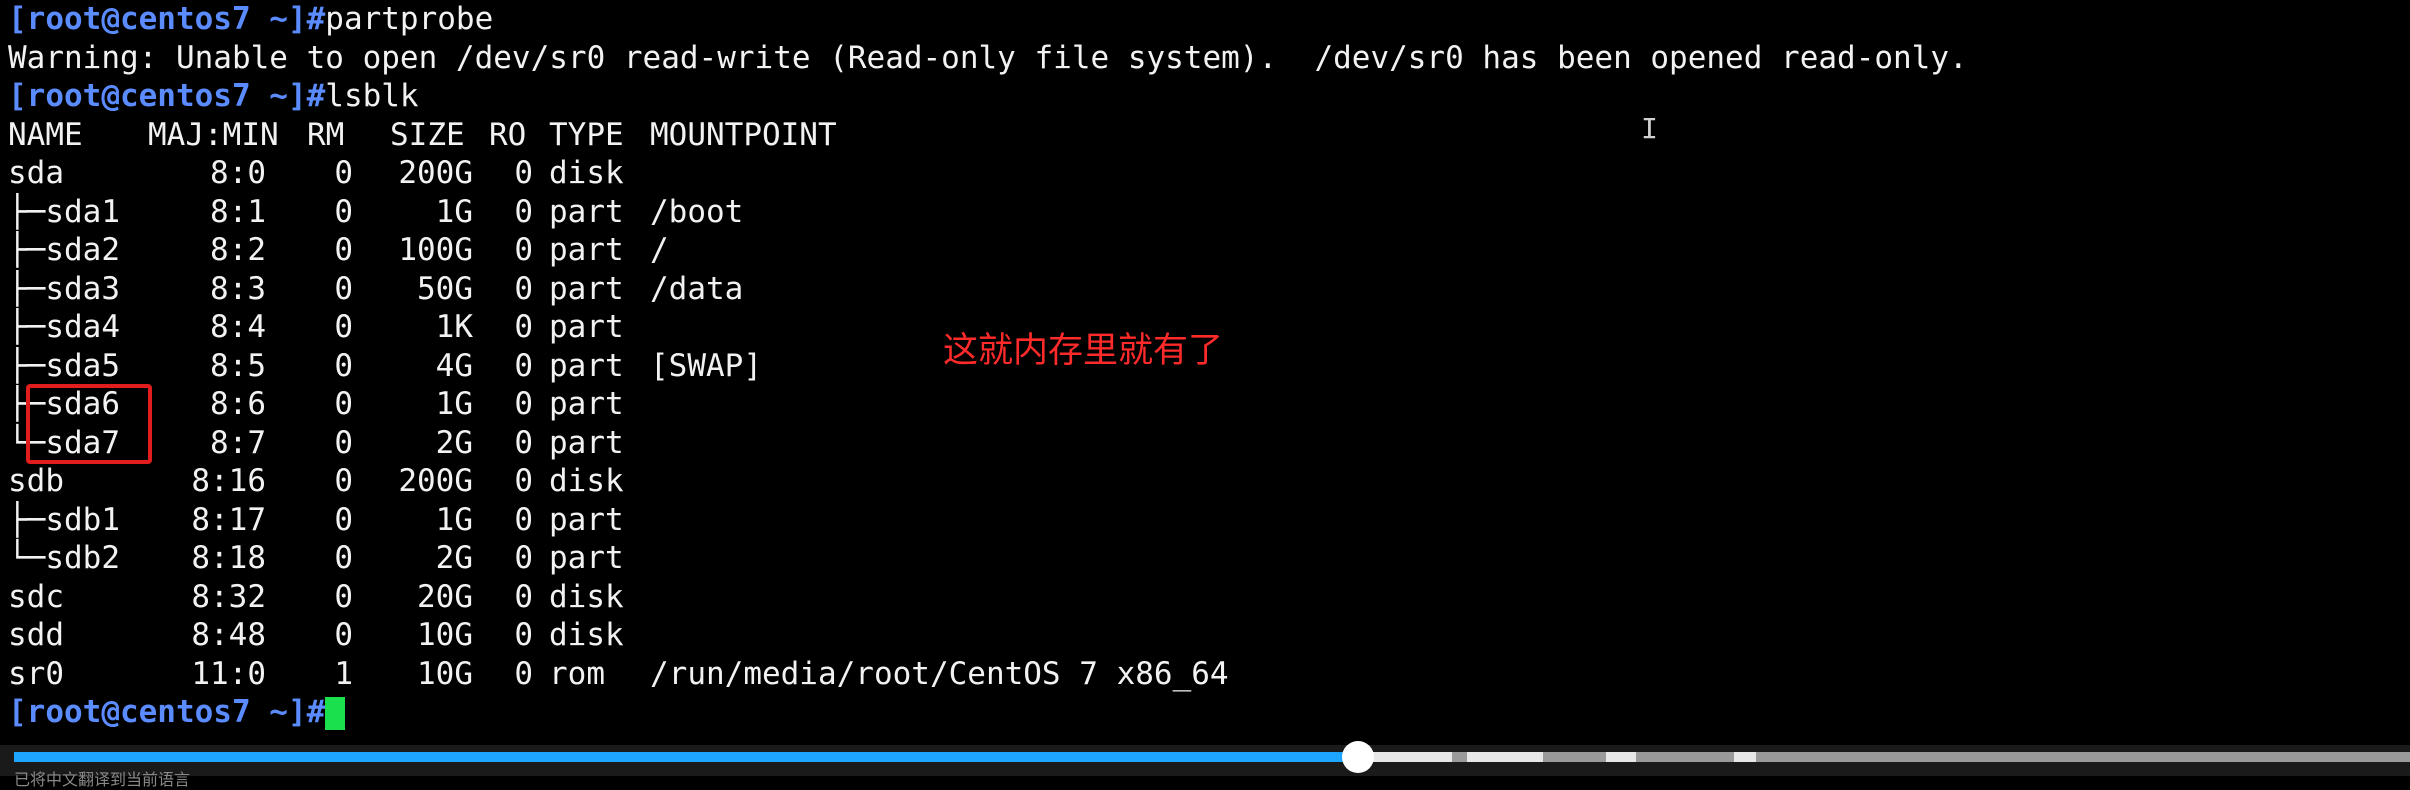  What do you see at coordinates (89, 424) in the screenshot?
I see `highlight-box` at bounding box center [89, 424].